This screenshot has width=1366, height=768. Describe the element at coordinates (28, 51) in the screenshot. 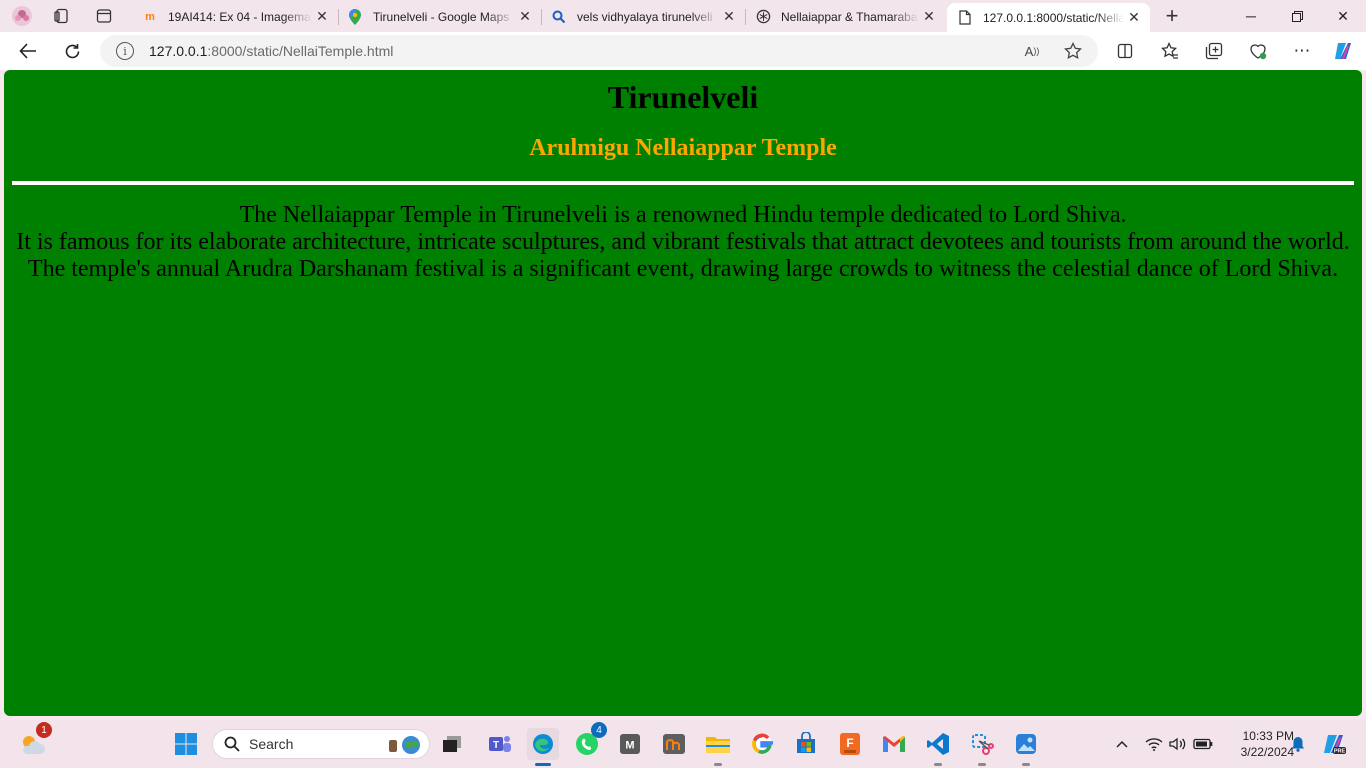

I see `back-arrow-icon` at that location.